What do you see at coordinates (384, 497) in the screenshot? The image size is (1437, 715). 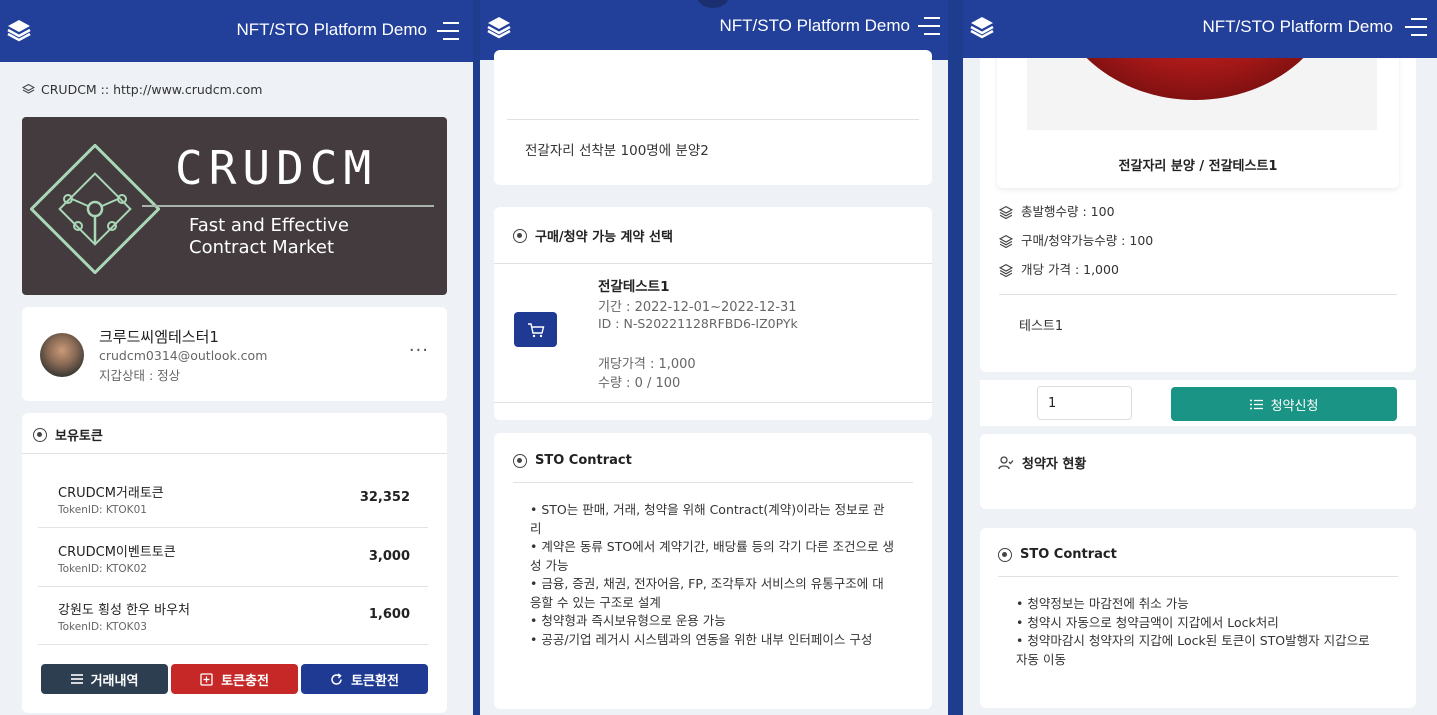 I see `token-amount: 32,352` at bounding box center [384, 497].